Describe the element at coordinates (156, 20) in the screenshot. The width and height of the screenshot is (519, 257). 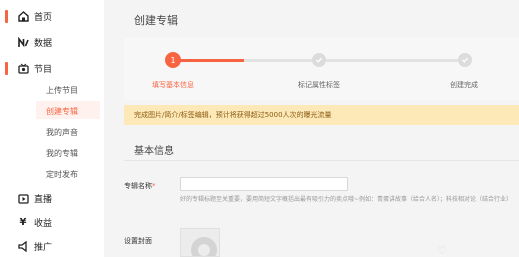
I see `page-title: 创建专辑` at that location.